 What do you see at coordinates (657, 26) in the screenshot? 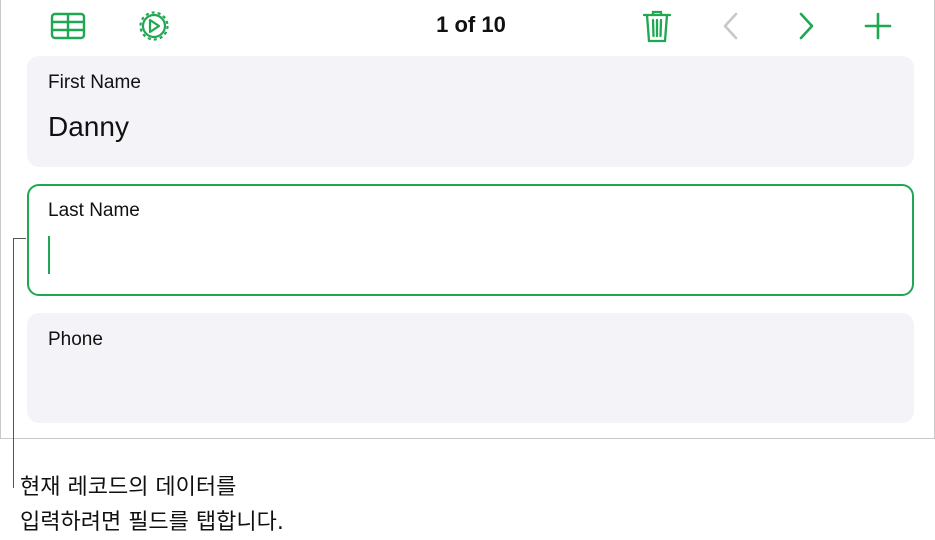
I see `trash-icon` at bounding box center [657, 26].